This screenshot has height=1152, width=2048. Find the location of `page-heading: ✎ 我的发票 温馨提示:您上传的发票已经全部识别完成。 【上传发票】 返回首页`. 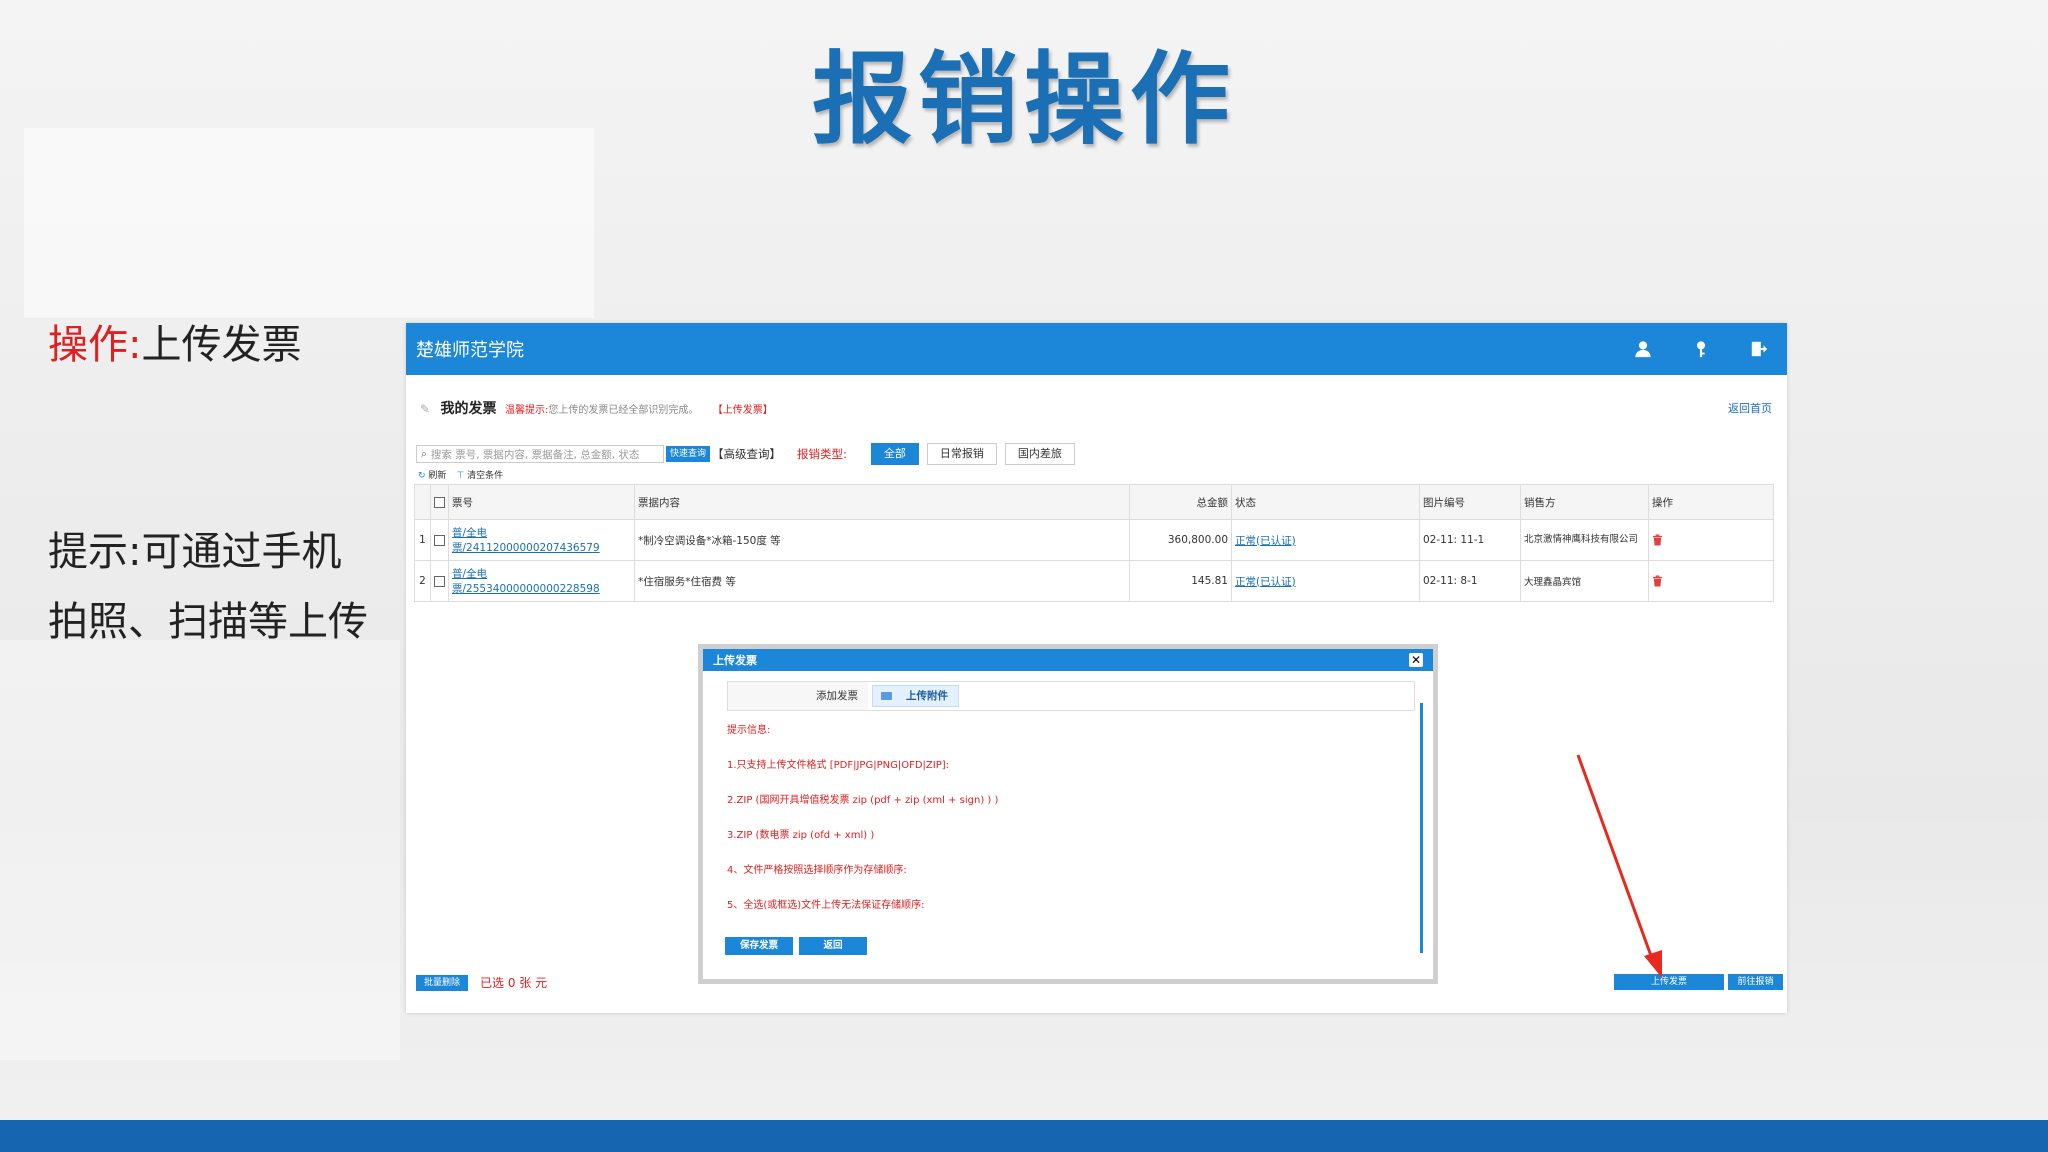

page-heading: ✎ 我的发票 温馨提示:您上传的发票已经全部识别完成。 【上传发票】 返回首页 is located at coordinates (1096, 408).